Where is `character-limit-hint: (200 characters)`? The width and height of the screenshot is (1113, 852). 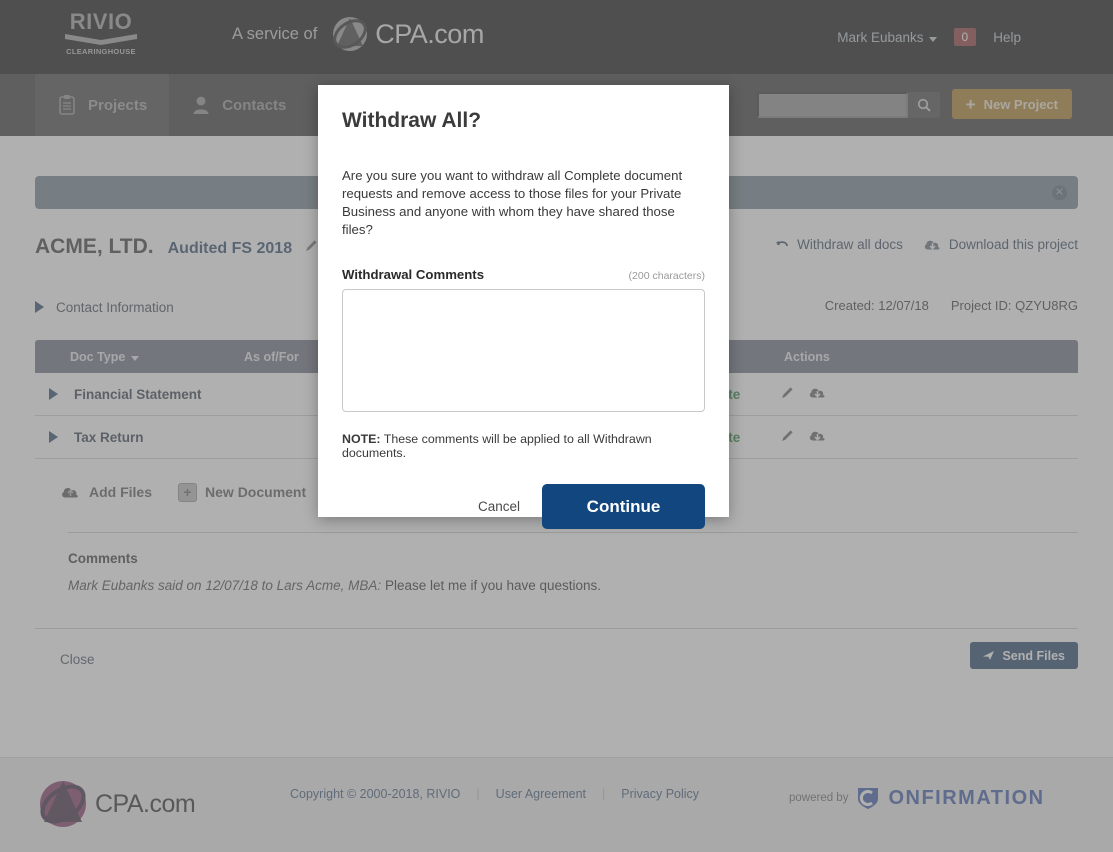
character-limit-hint: (200 characters) is located at coordinates (666, 276).